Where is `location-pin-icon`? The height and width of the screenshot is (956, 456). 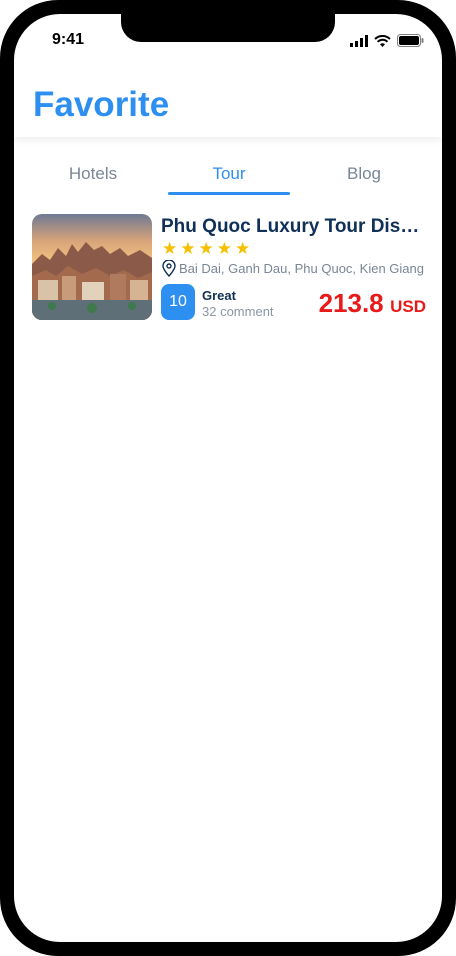 location-pin-icon is located at coordinates (169, 268).